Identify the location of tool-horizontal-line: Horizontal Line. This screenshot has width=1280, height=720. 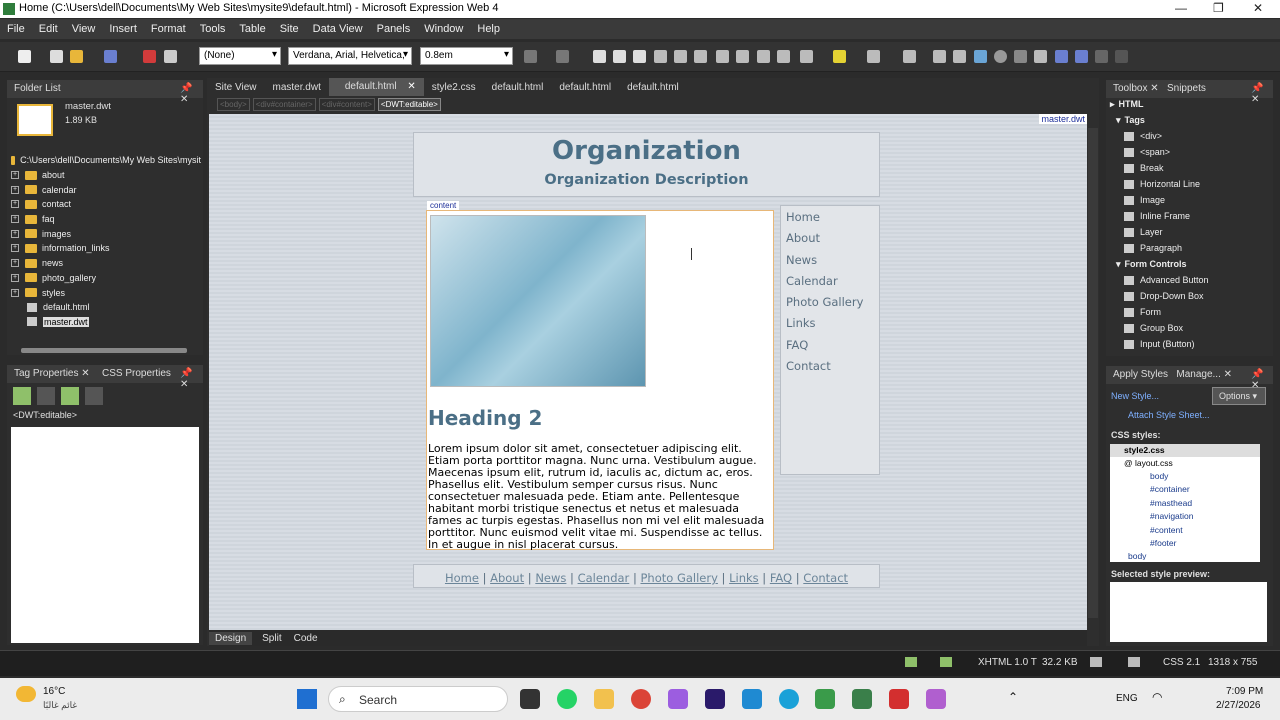
(1185, 184).